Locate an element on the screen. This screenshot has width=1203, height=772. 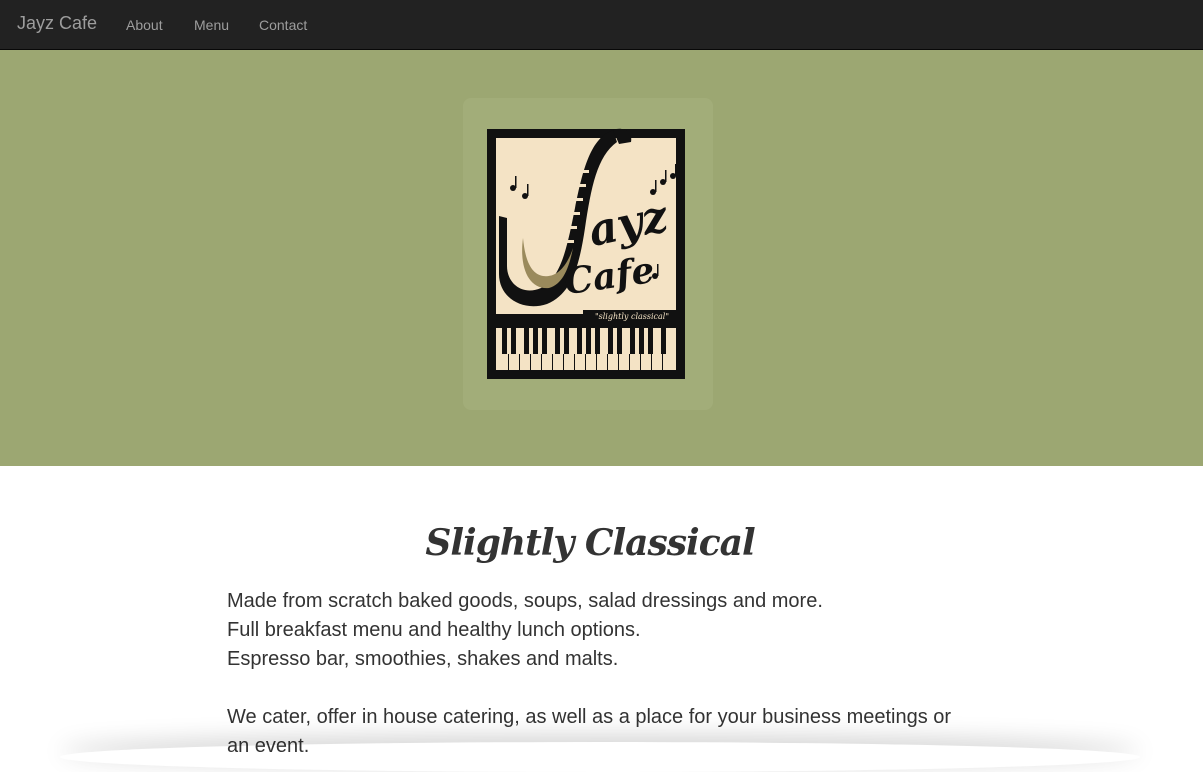
nav-item-contact: Contact is located at coordinates (283, 25).